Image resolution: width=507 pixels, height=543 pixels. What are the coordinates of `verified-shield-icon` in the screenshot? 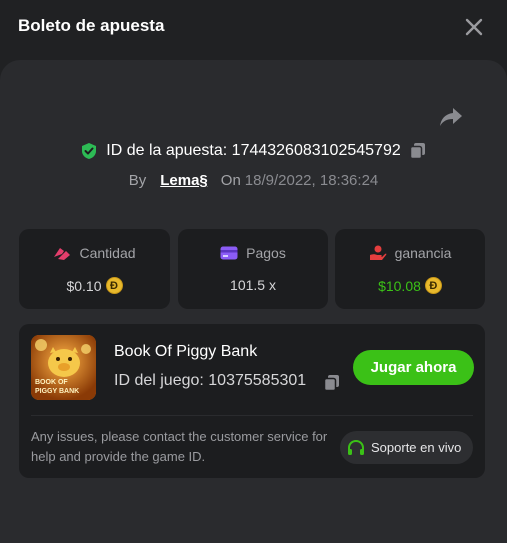 It's located at (89, 151).